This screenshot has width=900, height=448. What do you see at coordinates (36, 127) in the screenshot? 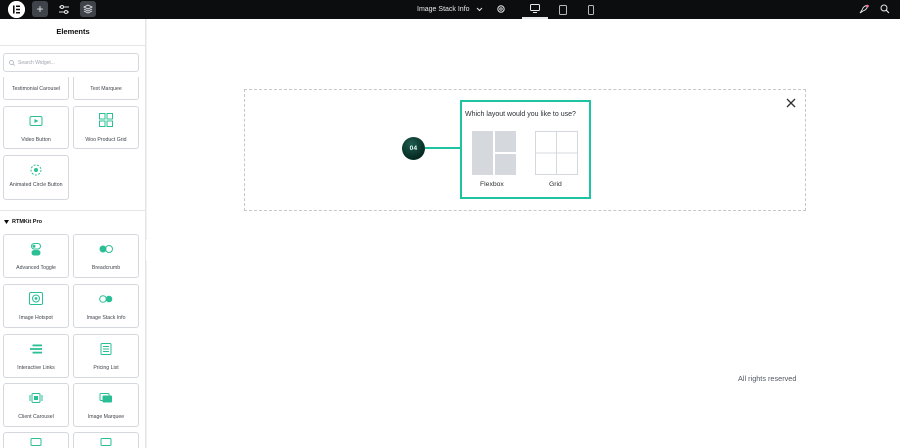
I see `widget-video-button: Video Button` at bounding box center [36, 127].